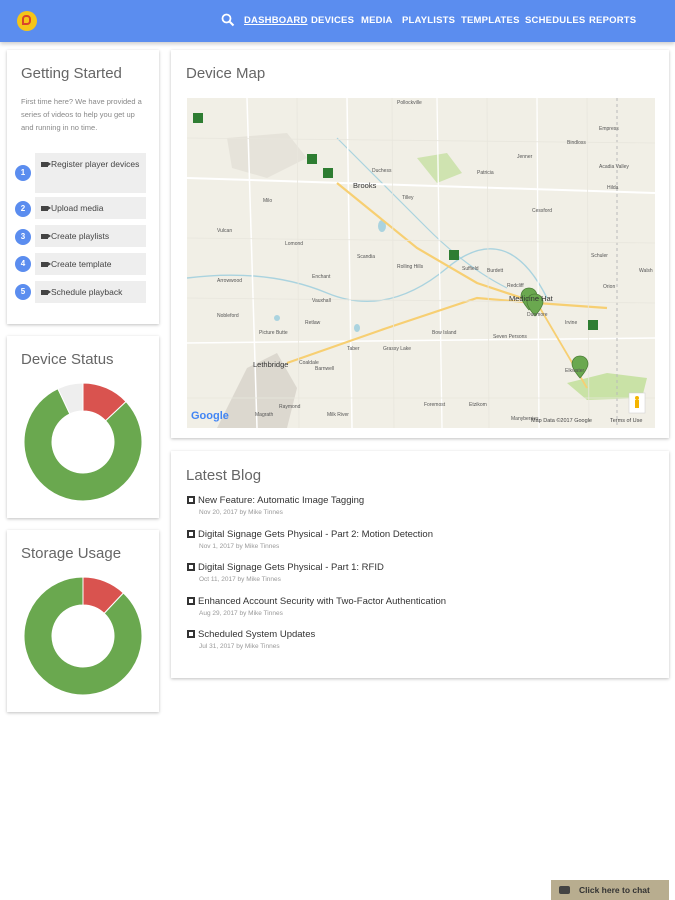  What do you see at coordinates (325, 369) in the screenshot?
I see `map-place-label: Barnwell` at bounding box center [325, 369].